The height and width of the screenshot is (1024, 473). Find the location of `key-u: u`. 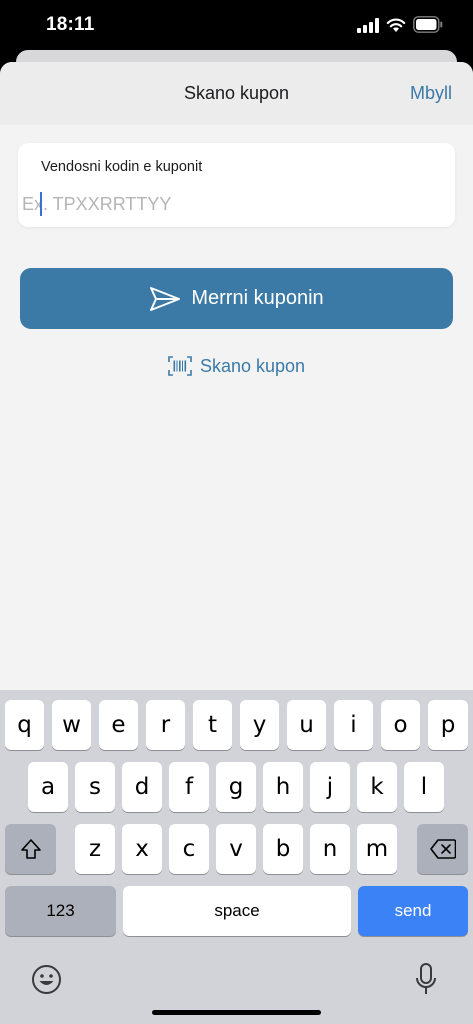

key-u: u is located at coordinates (306, 725).